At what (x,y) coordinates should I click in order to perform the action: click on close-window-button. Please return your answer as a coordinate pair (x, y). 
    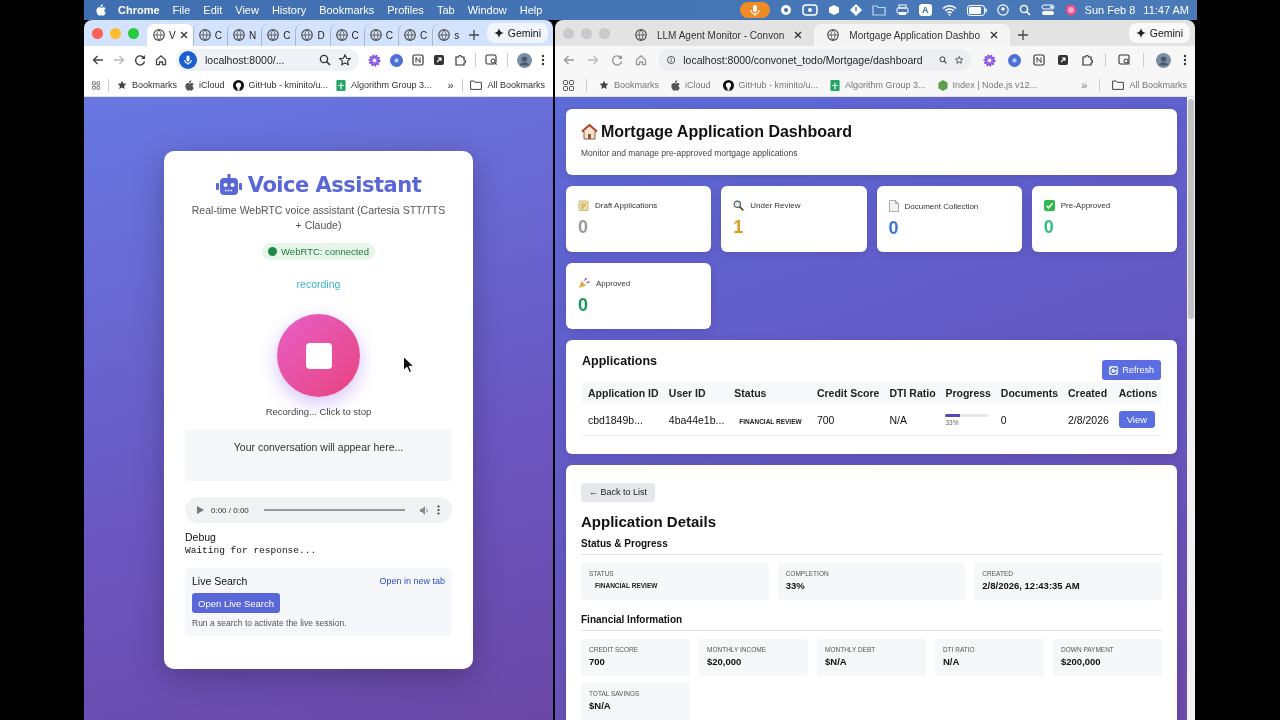
    Looking at the image, I should click on (97, 33).